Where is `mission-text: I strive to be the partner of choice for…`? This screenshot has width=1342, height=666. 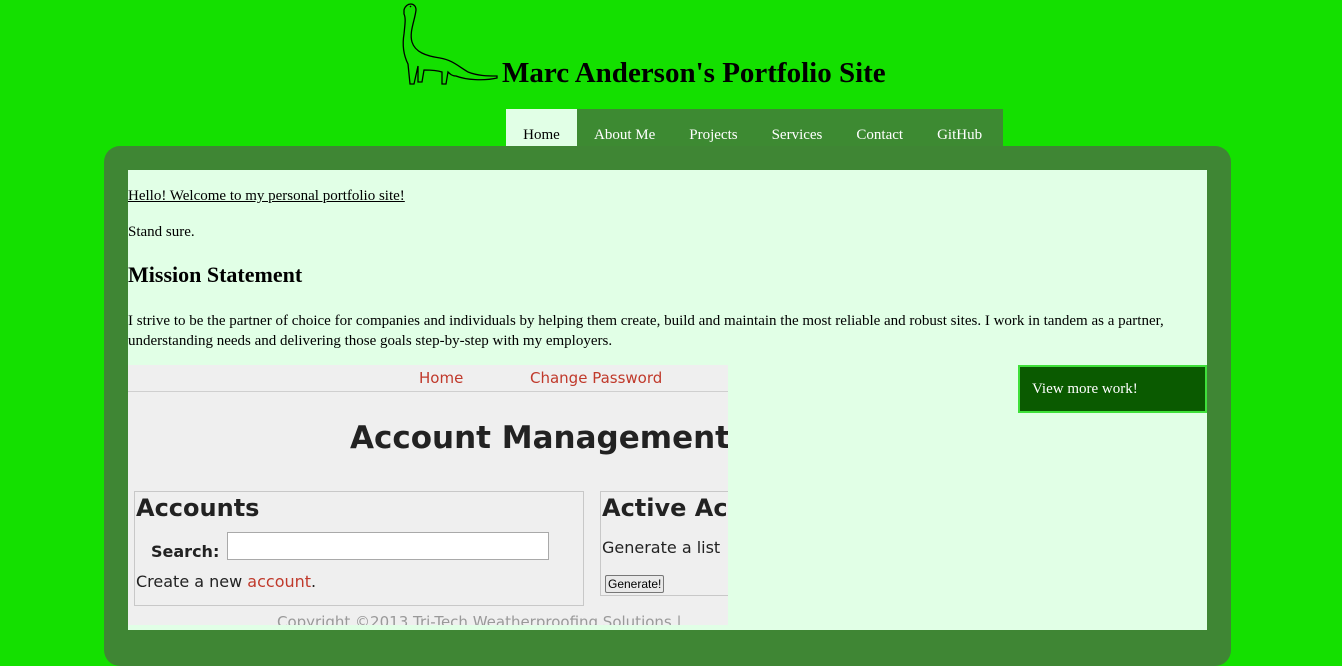 mission-text: I strive to be the partner of choice for… is located at coordinates (646, 331).